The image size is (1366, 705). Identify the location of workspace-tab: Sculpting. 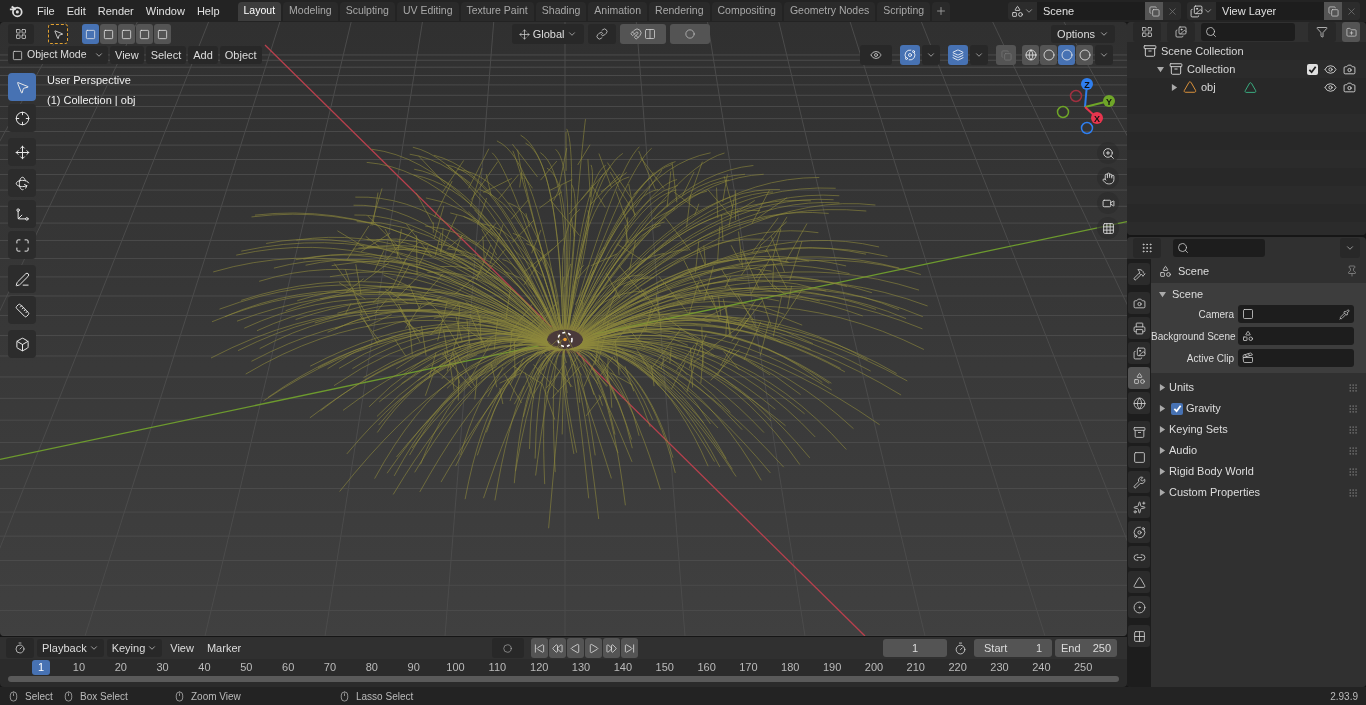
(367, 11).